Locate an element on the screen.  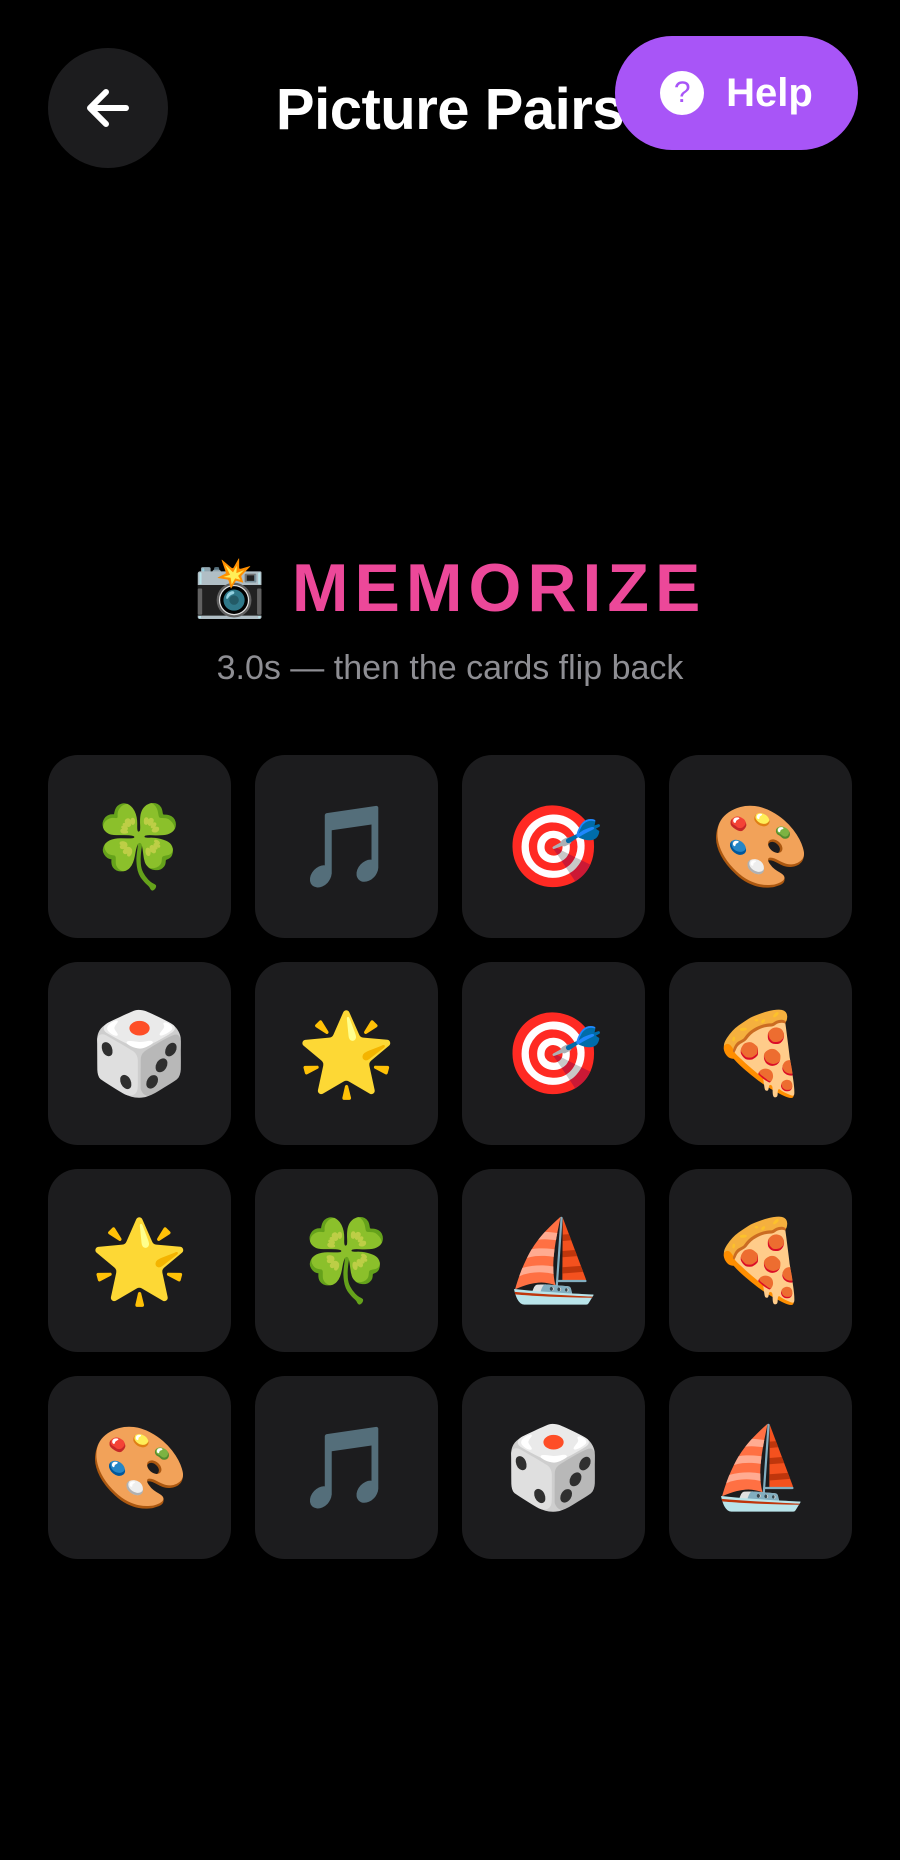
question-icon: ? is located at coordinates (682, 93).